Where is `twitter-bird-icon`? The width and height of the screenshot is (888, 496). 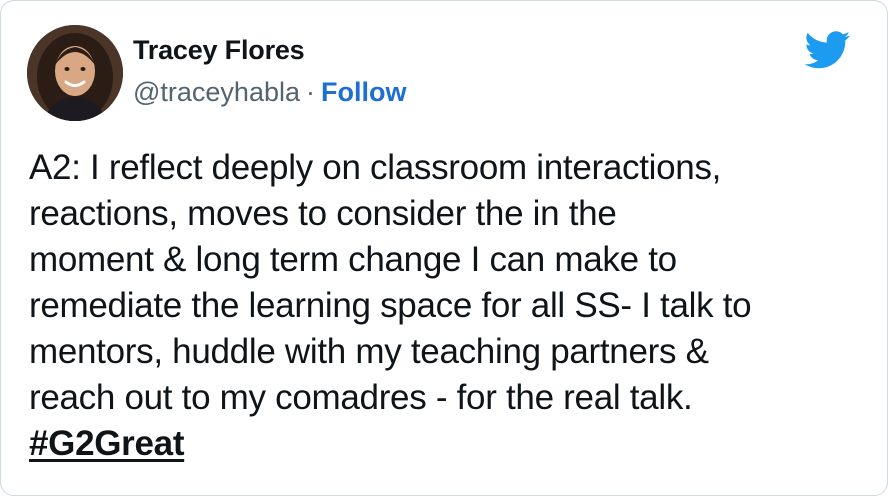 twitter-bird-icon is located at coordinates (828, 50).